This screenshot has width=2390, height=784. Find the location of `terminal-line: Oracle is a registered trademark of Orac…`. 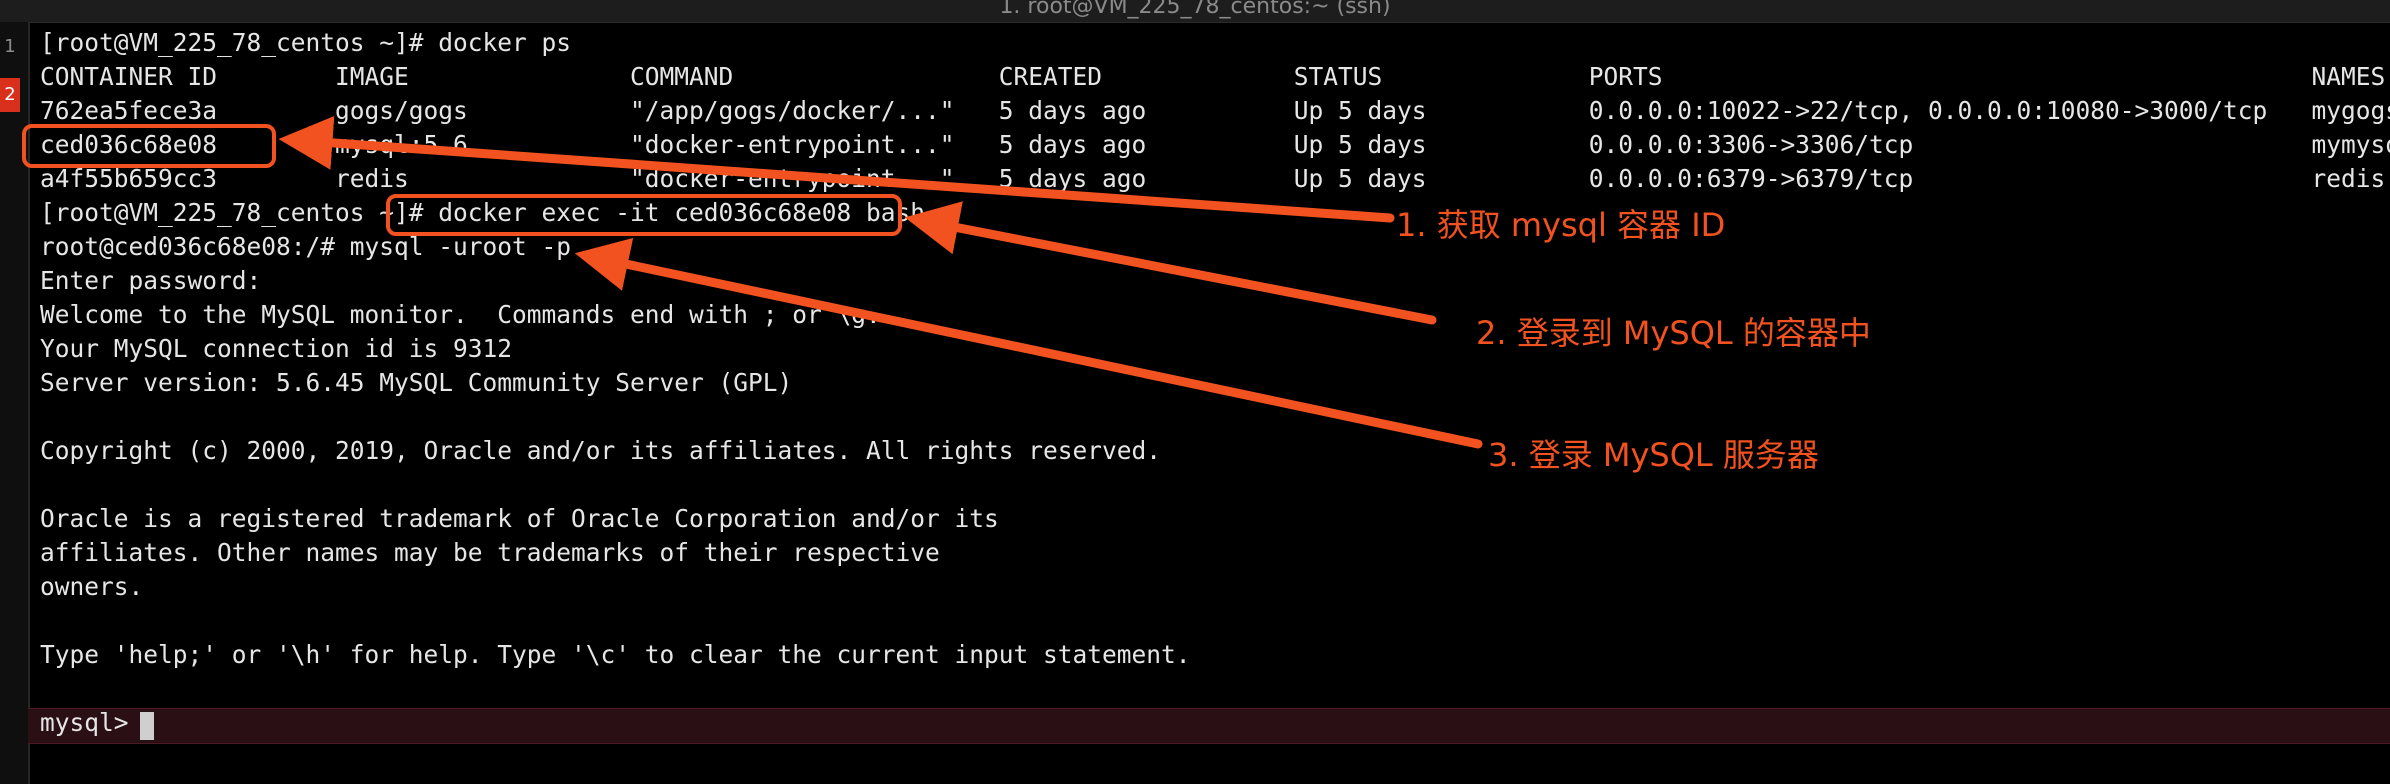

terminal-line: Oracle is a registered trademark of Orac… is located at coordinates (519, 518).